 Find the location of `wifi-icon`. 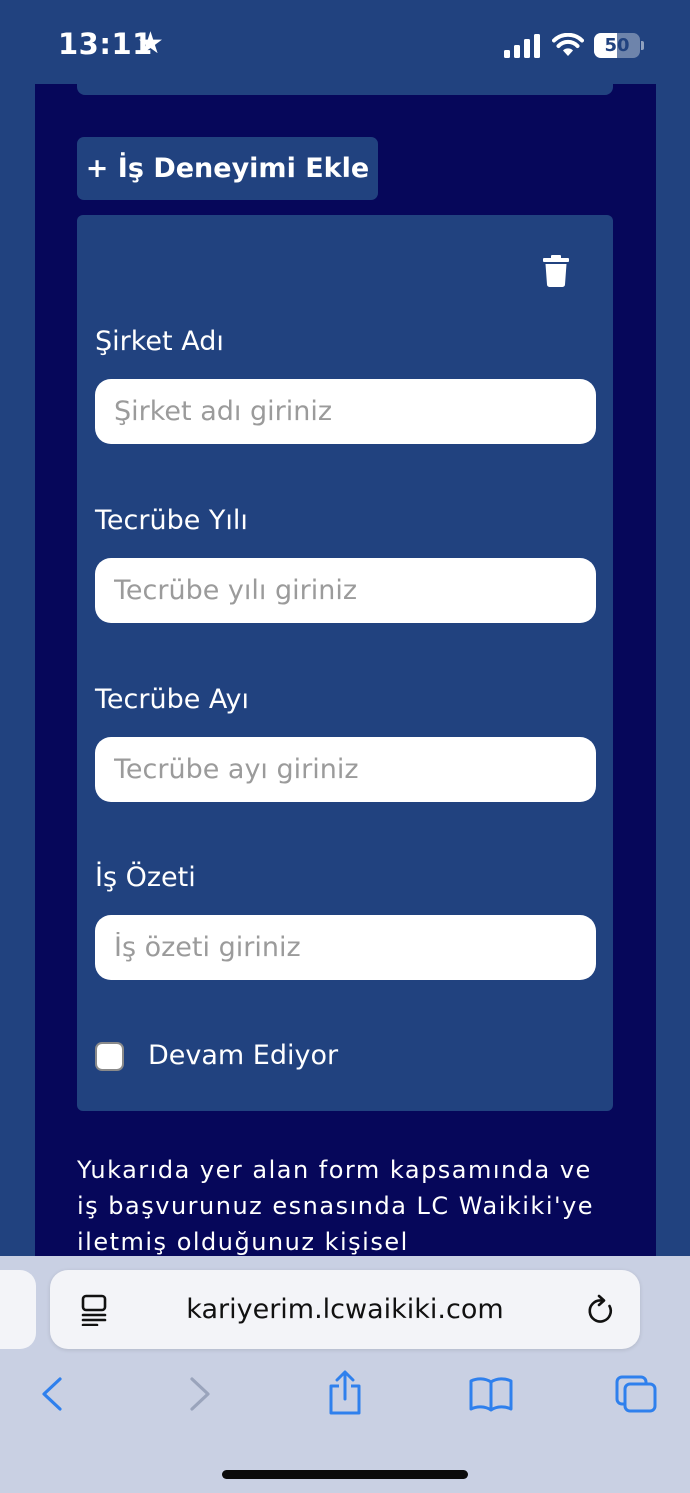

wifi-icon is located at coordinates (568, 44).